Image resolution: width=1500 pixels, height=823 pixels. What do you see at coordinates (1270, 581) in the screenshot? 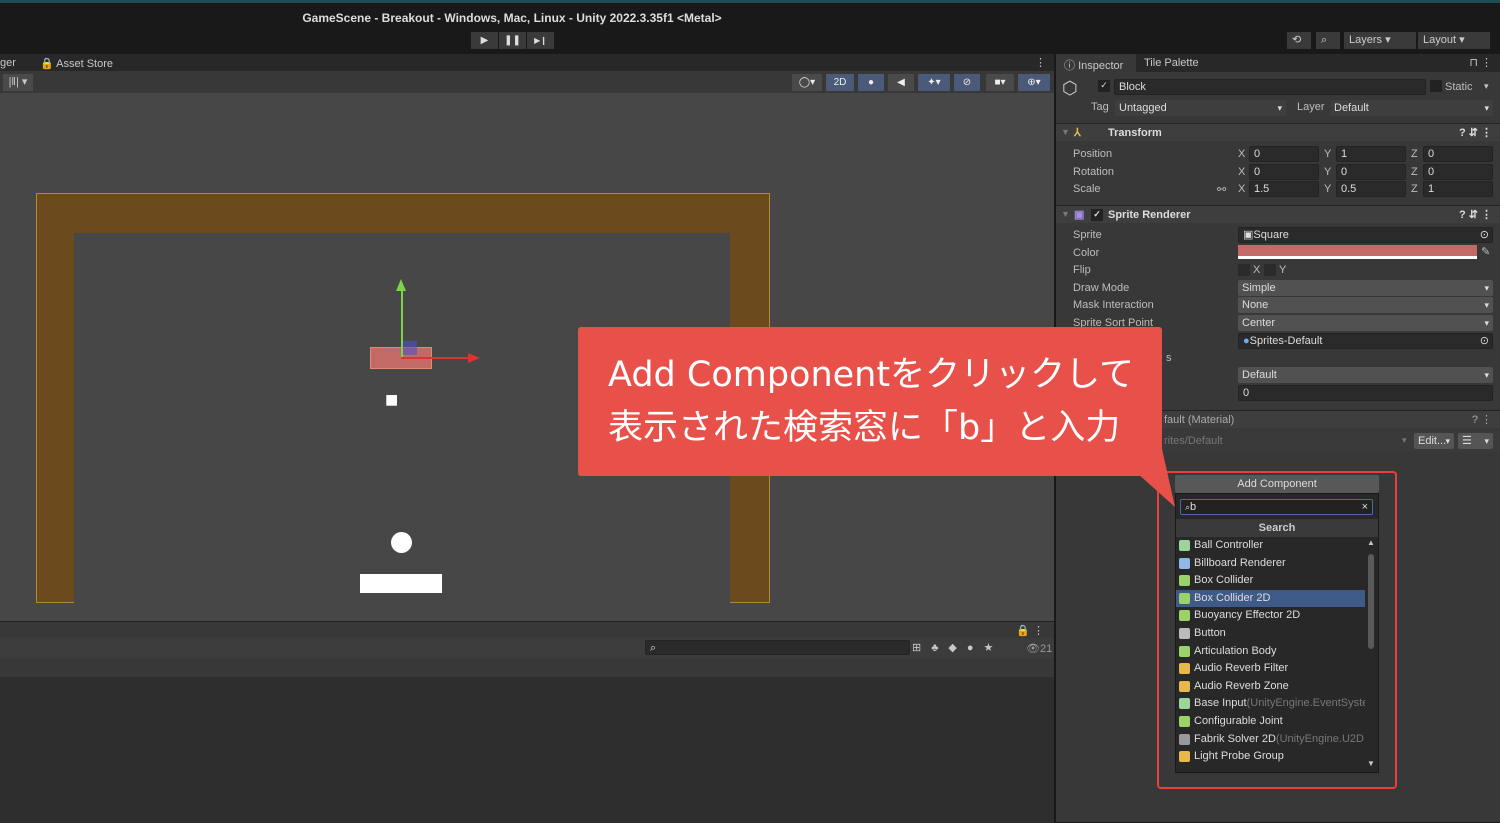
I see `component-item: Box Collider` at bounding box center [1270, 581].